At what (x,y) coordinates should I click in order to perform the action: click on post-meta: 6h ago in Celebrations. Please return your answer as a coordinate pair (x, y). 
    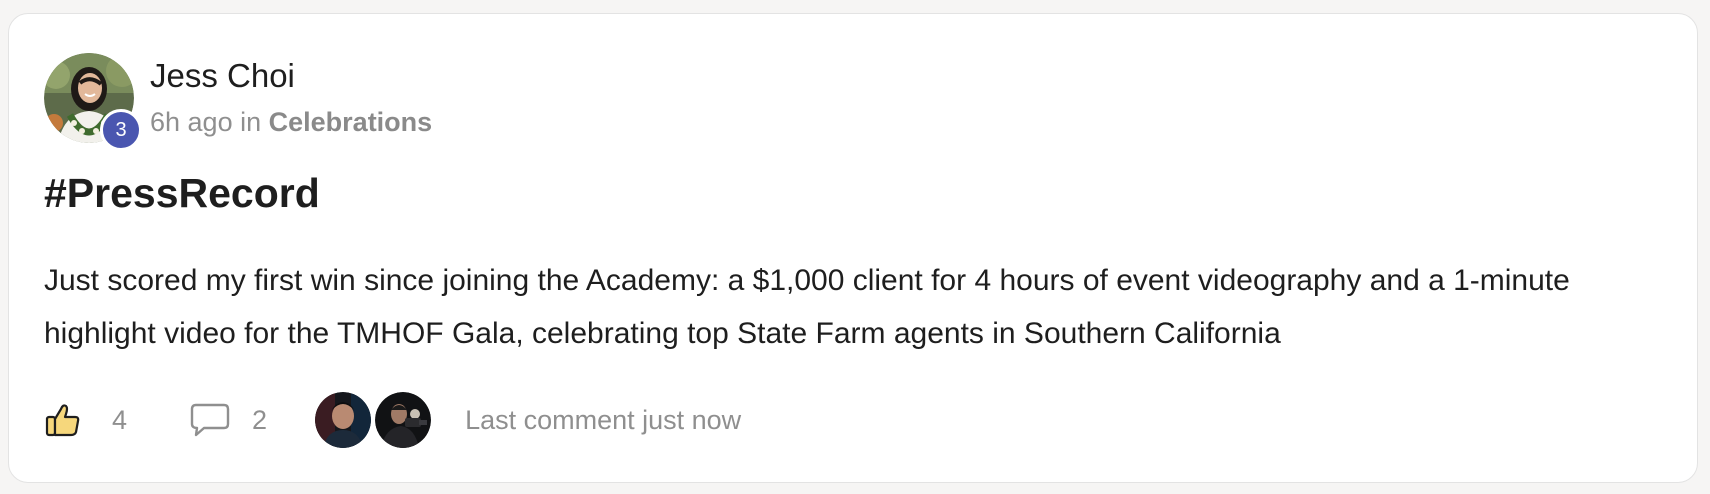
    Looking at the image, I should click on (291, 122).